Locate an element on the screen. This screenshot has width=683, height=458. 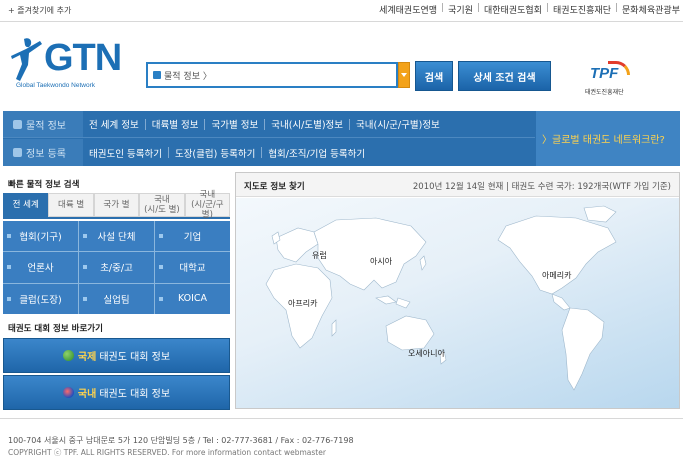
tab-province: 국내 (시/도 별) is located at coordinates (162, 205).